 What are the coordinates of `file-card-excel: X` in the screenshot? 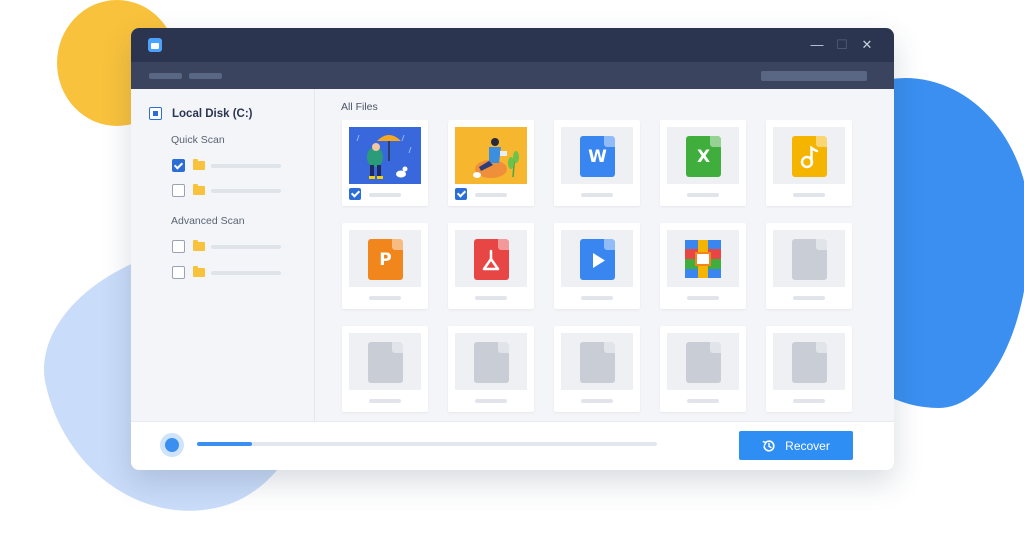 It's located at (703, 163).